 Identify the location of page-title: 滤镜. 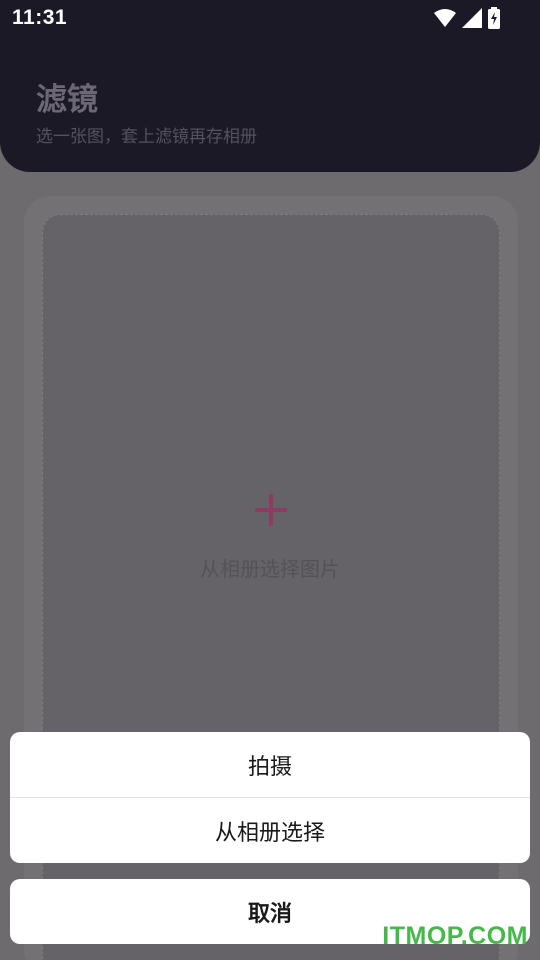
(67, 100).